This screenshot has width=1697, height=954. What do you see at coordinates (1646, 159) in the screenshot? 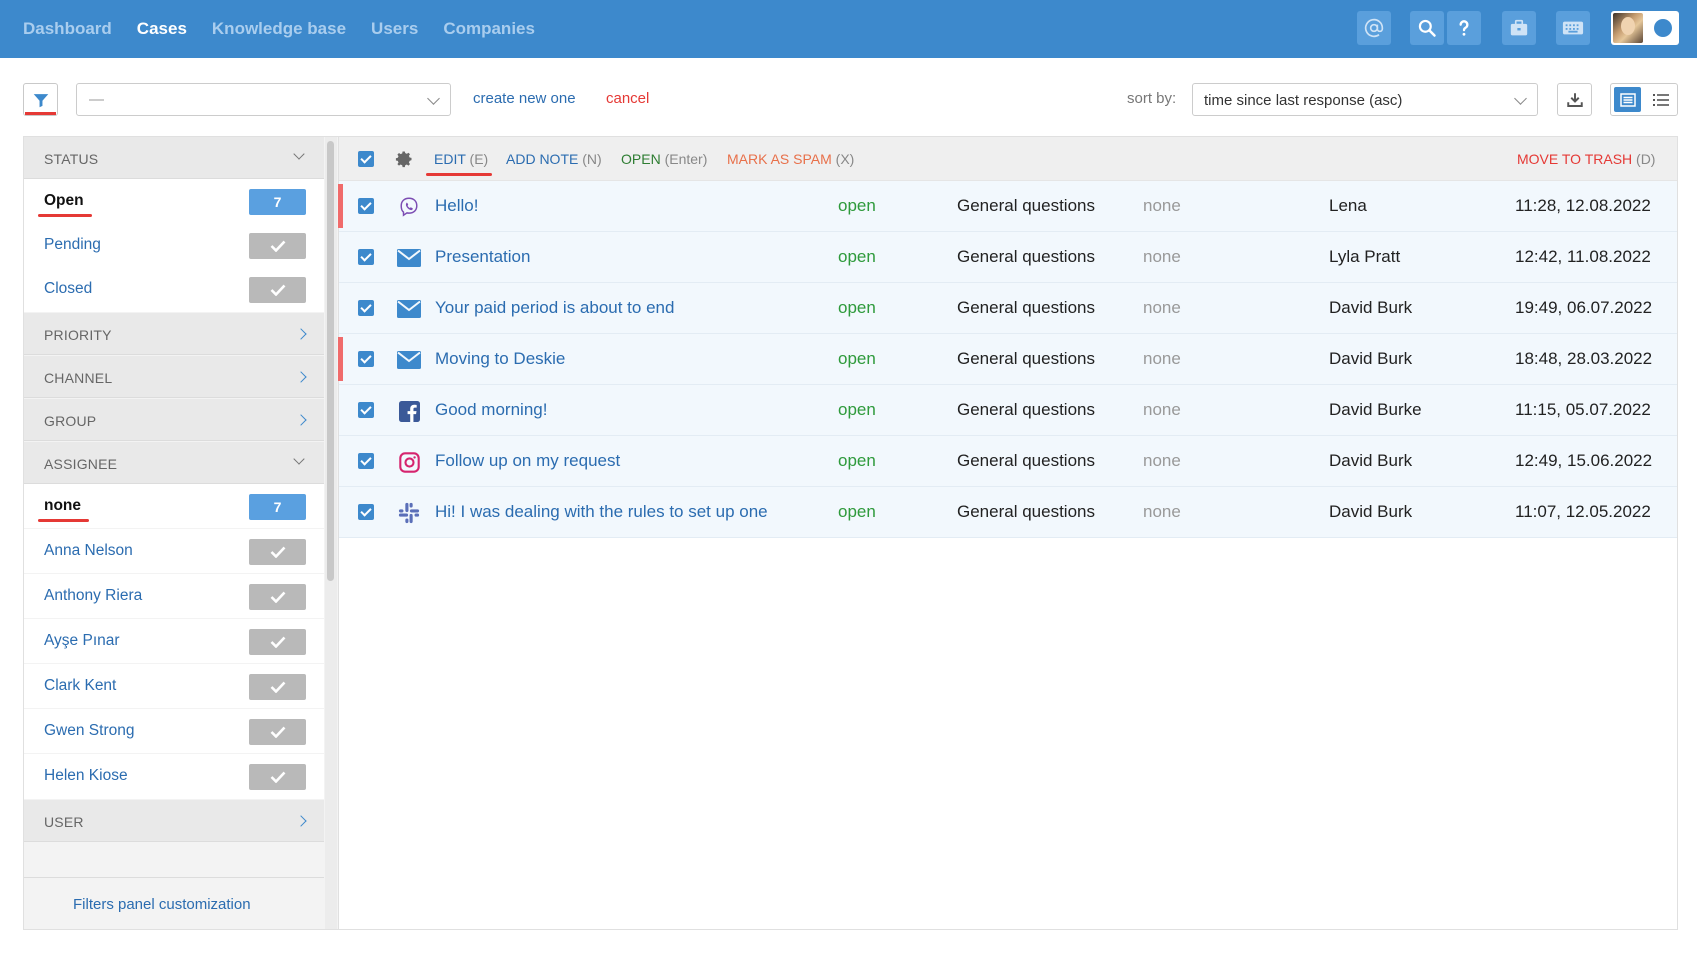
I see `trash-shortcut: (D)` at bounding box center [1646, 159].